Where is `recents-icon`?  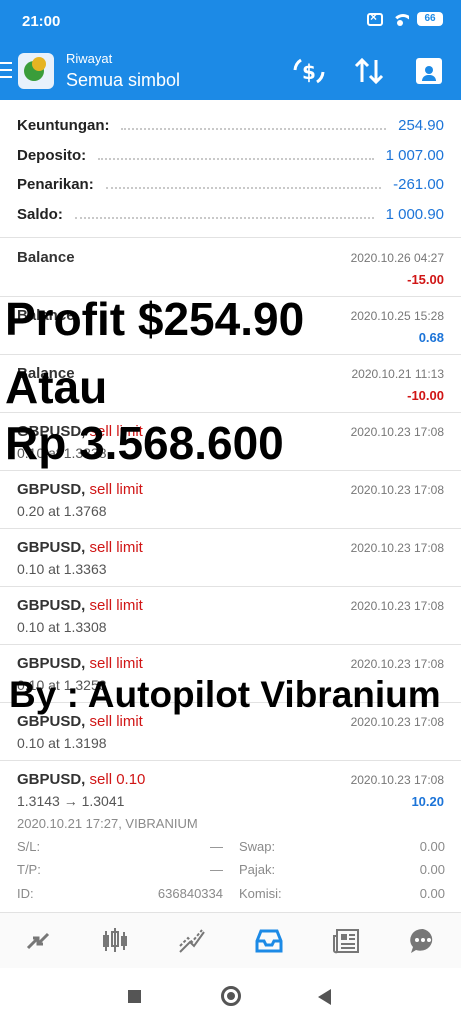 recents-icon is located at coordinates (134, 996).